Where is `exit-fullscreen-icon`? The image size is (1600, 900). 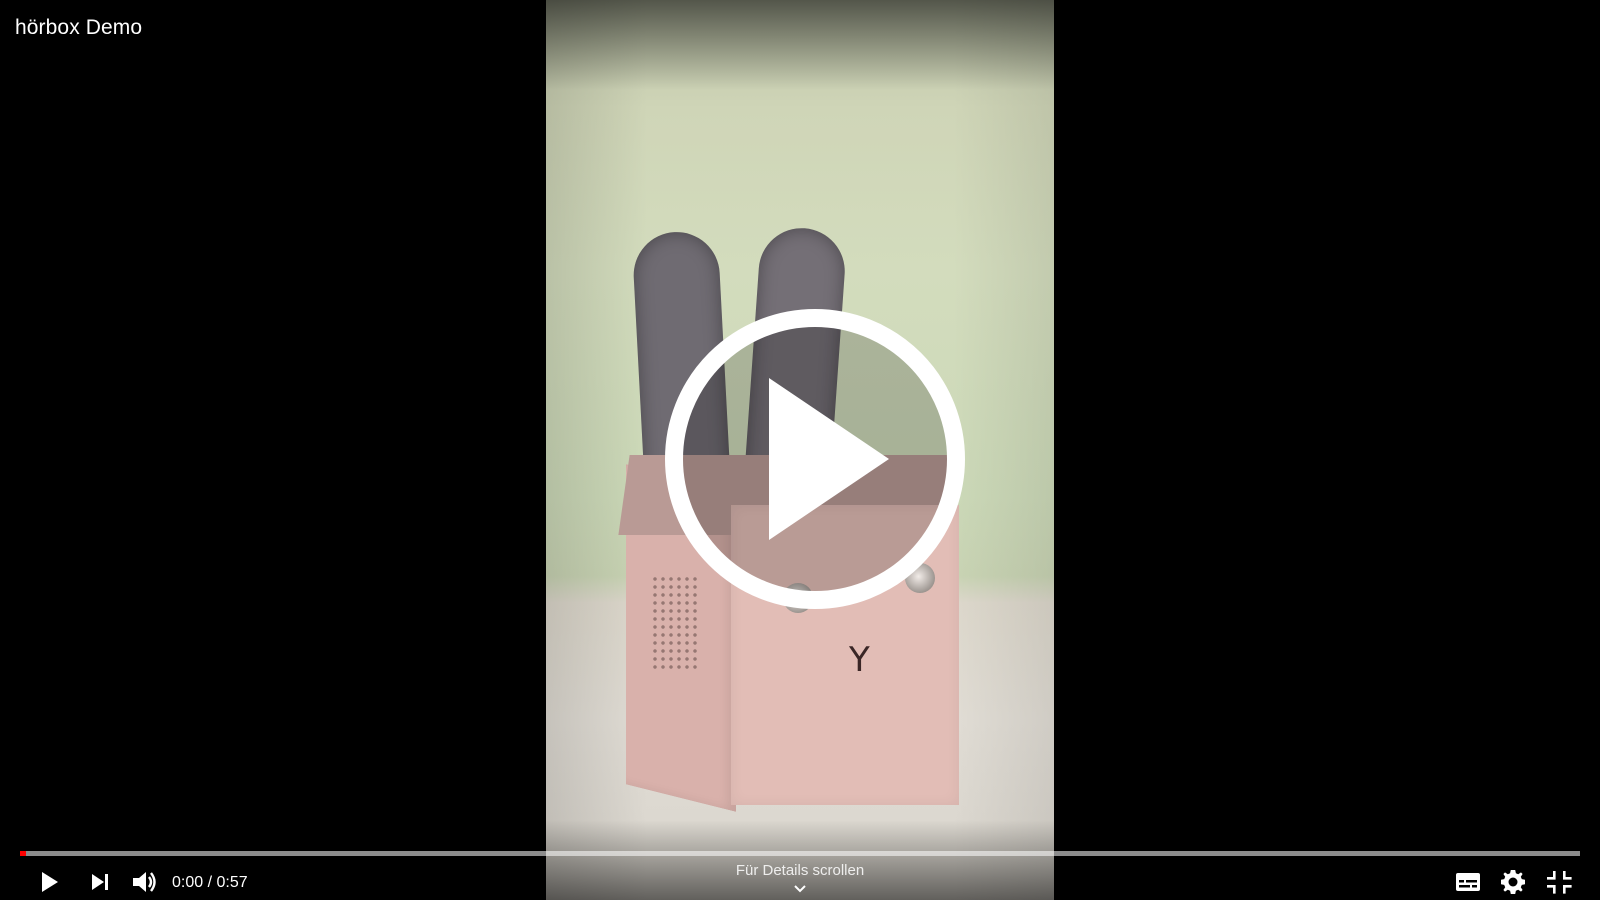
exit-fullscreen-icon is located at coordinates (1559, 882).